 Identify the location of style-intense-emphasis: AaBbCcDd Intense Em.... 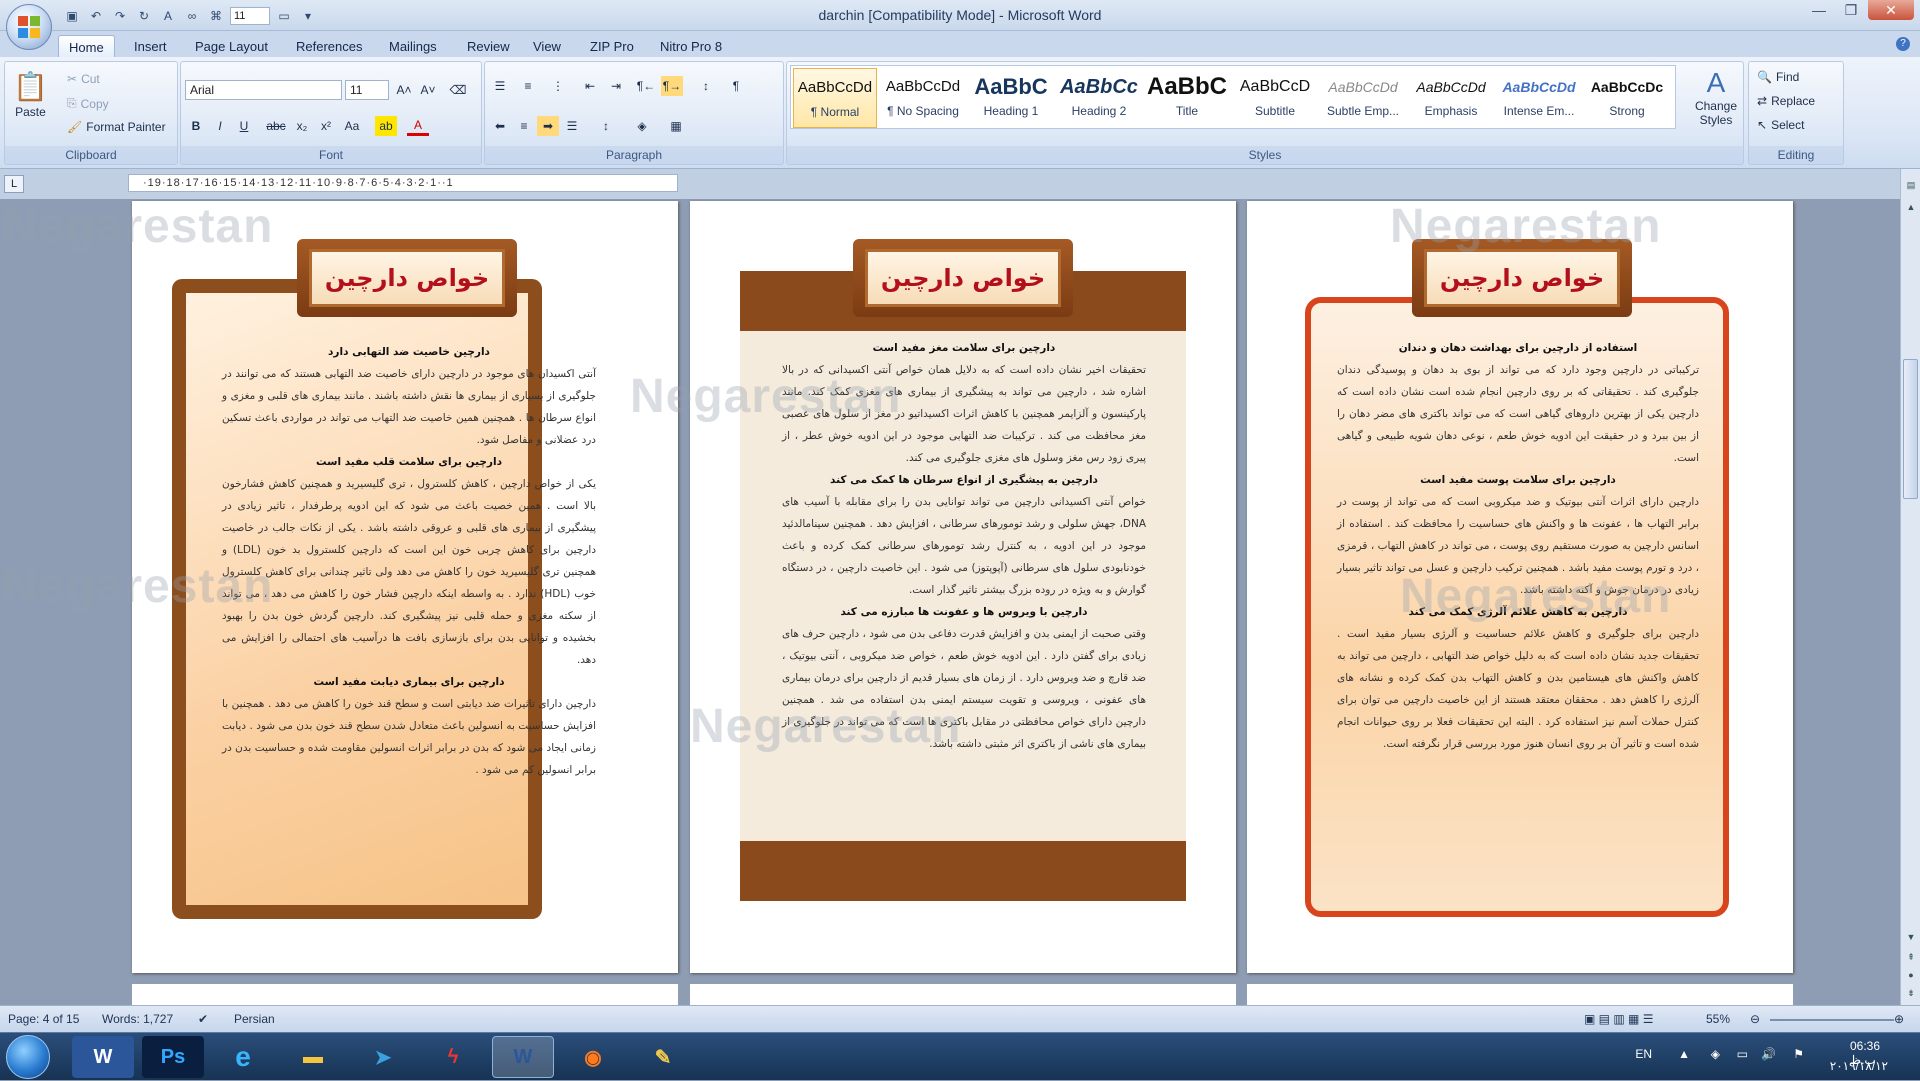
(1539, 98).